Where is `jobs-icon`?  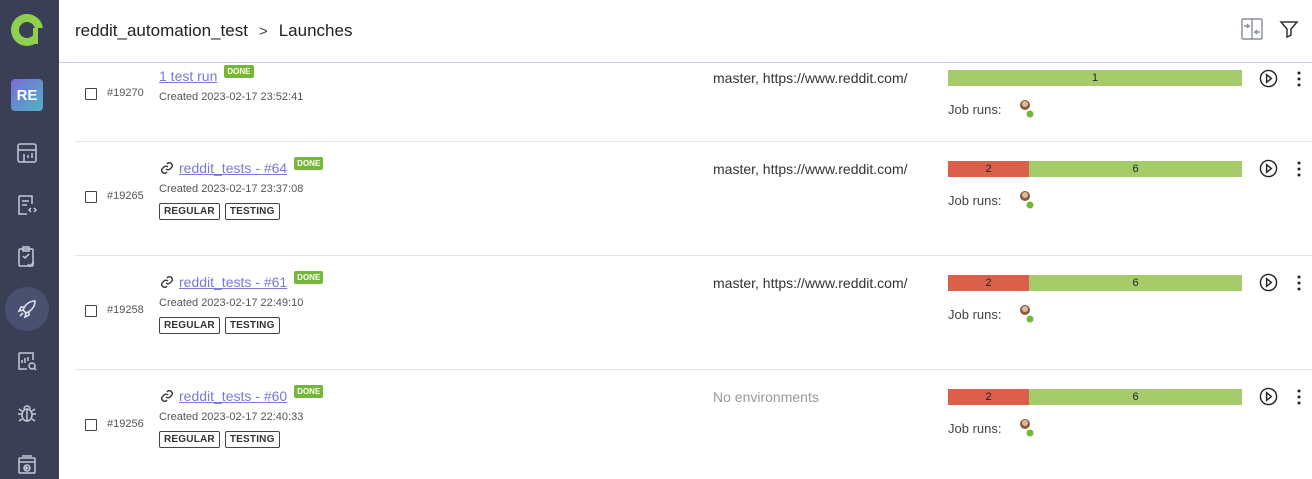 jobs-icon is located at coordinates (27, 464).